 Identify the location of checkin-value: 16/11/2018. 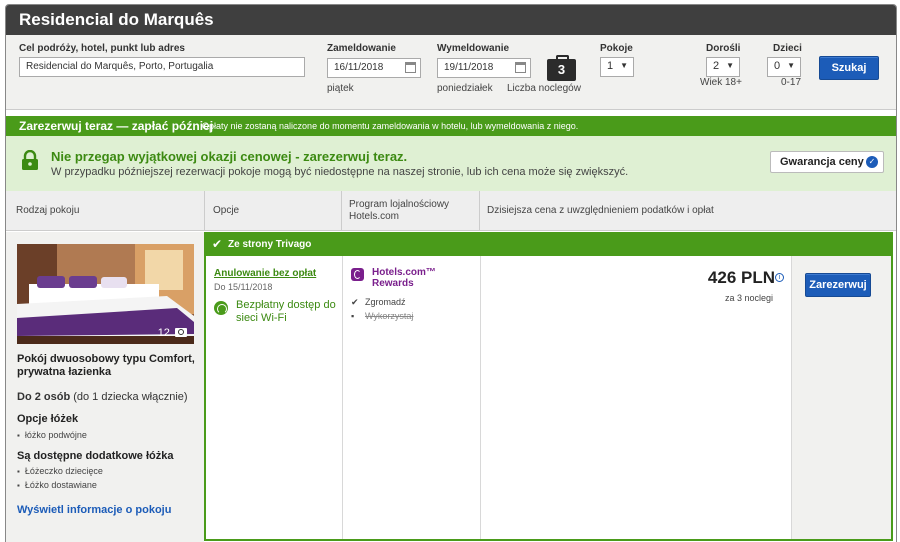
(359, 67).